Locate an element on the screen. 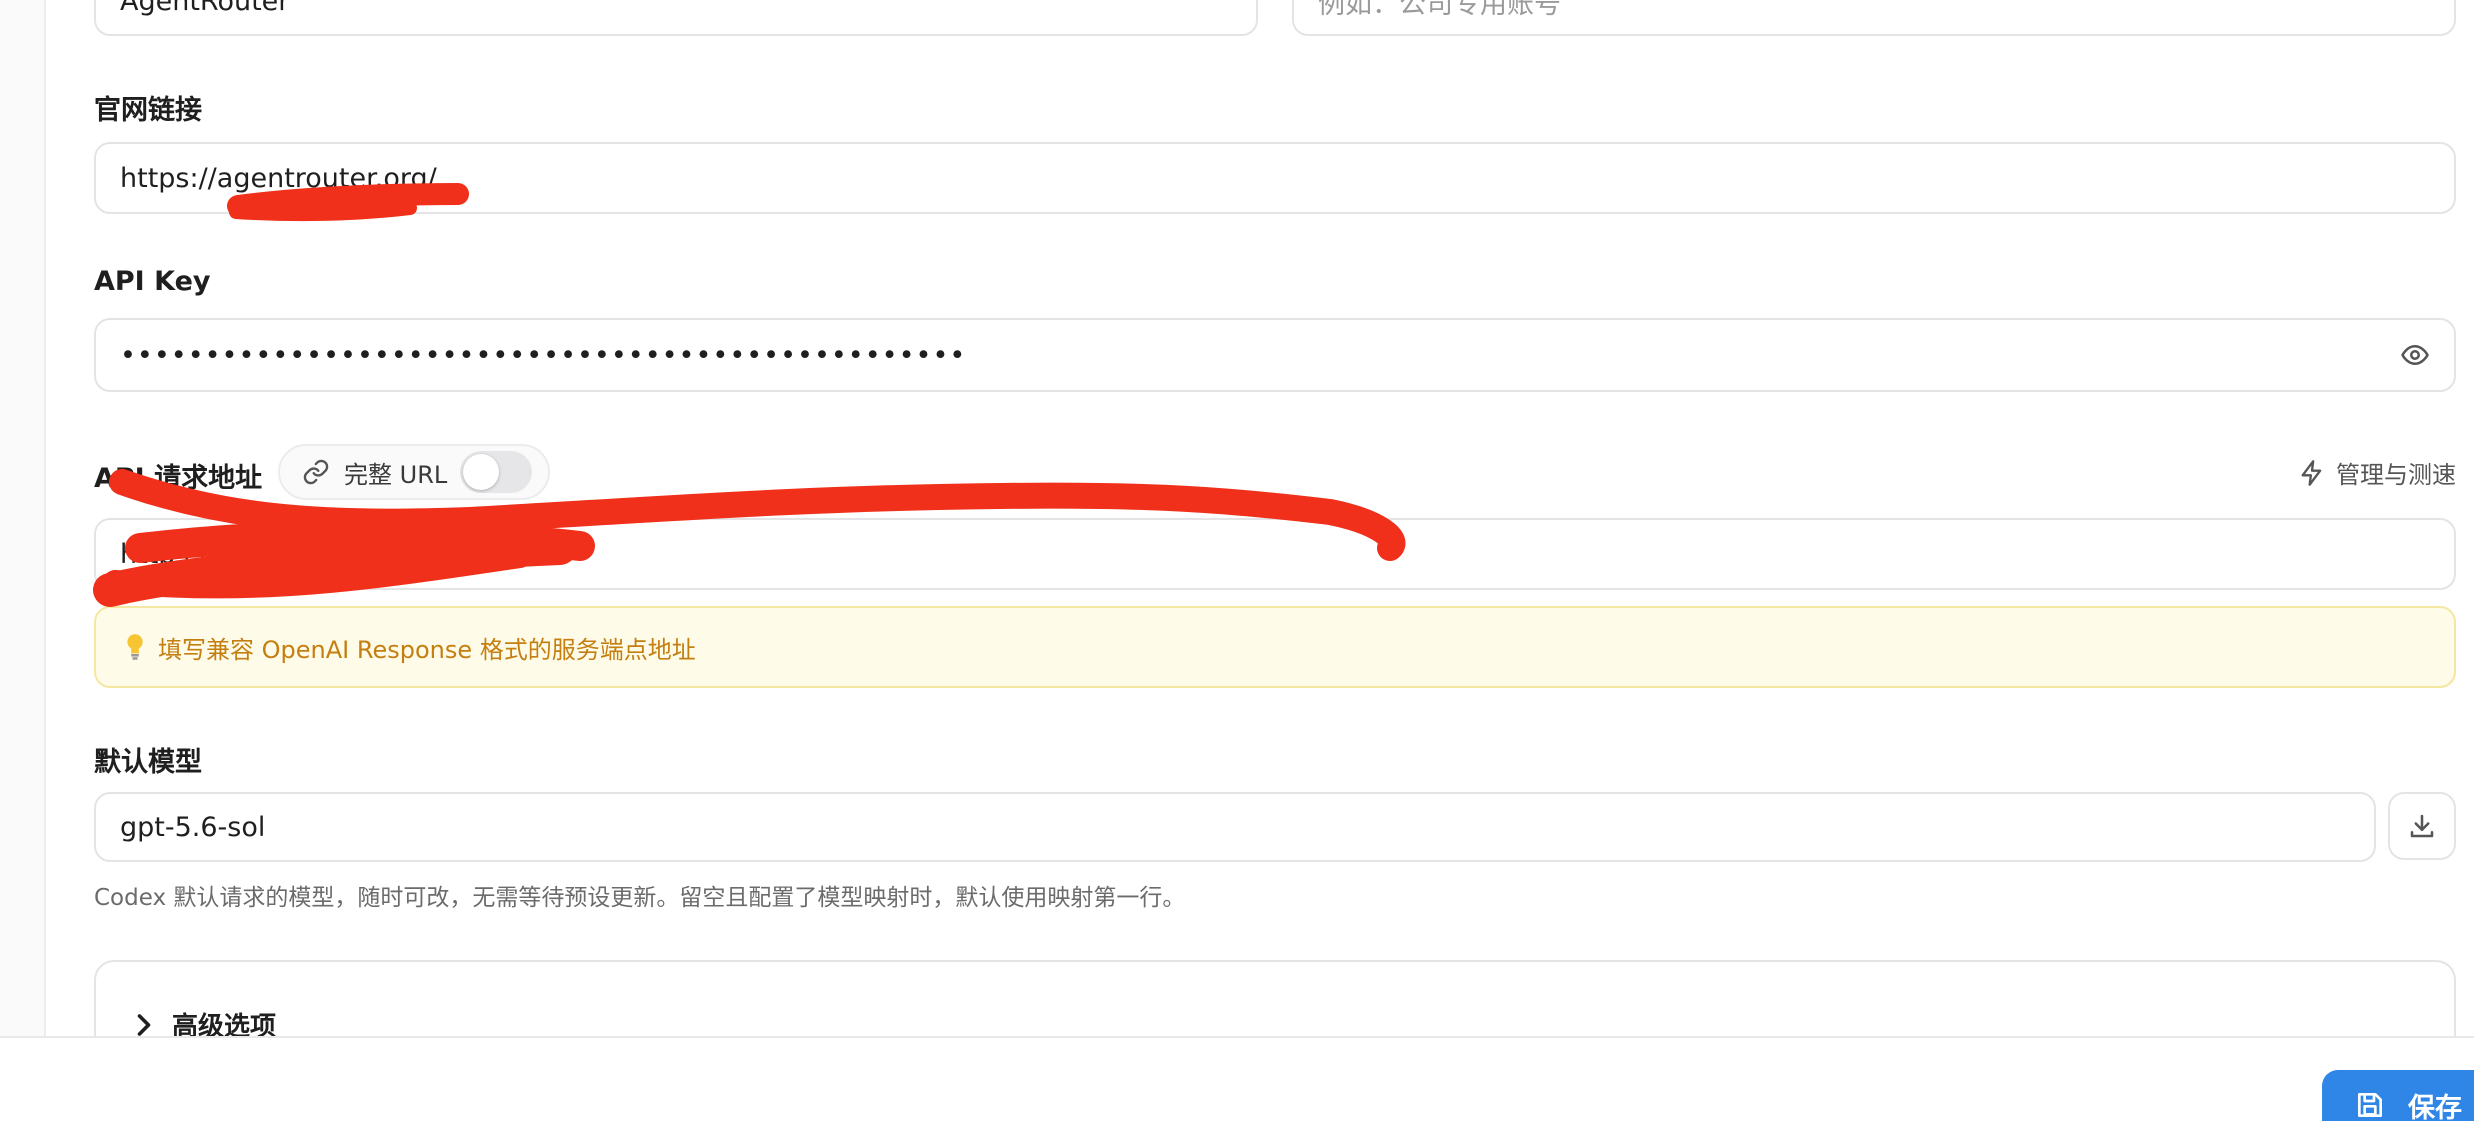  eye-icon is located at coordinates (2415, 355).